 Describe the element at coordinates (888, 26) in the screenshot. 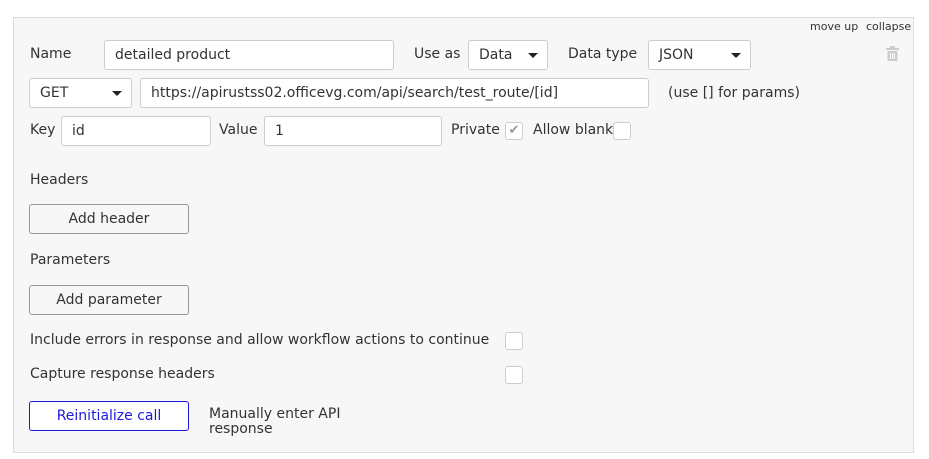

I see `collapse-link: collapse` at that location.